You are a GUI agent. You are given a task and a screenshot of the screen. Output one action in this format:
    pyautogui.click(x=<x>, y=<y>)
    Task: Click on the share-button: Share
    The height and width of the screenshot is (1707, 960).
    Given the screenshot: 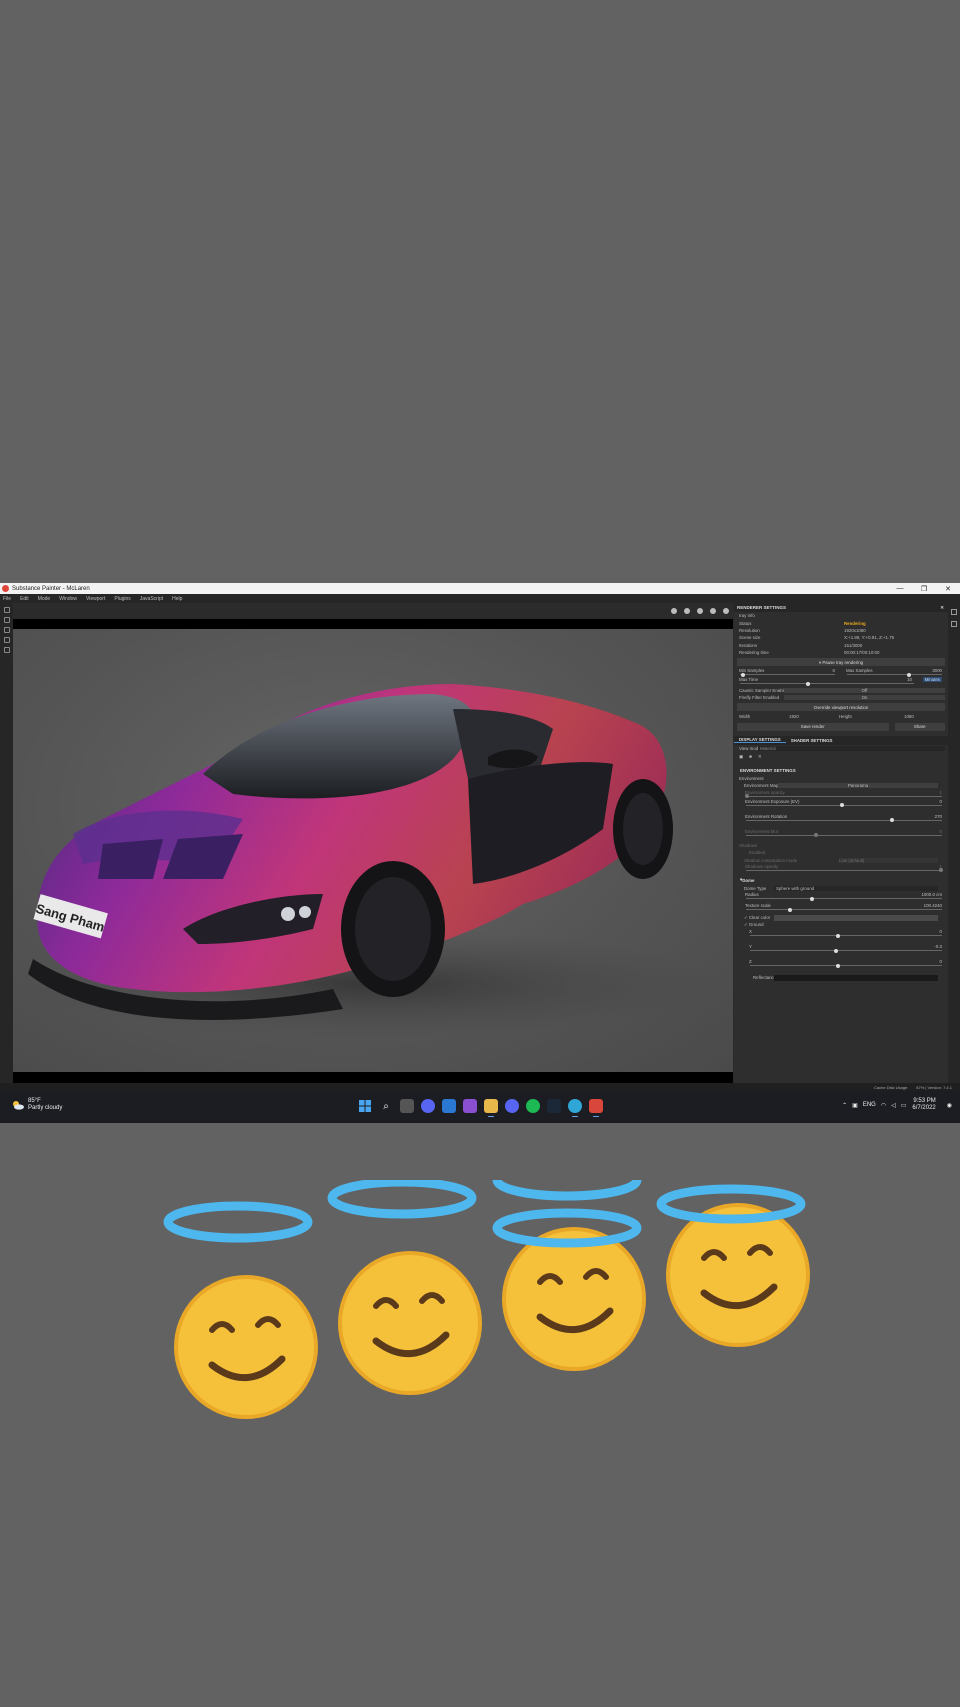 What is the action you would take?
    pyautogui.click(x=919, y=726)
    